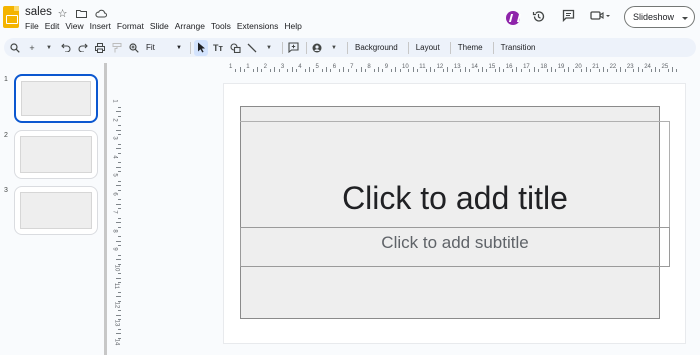 This screenshot has height=355, width=700. What do you see at coordinates (100, 13) in the screenshot?
I see `cloud-status-icon` at bounding box center [100, 13].